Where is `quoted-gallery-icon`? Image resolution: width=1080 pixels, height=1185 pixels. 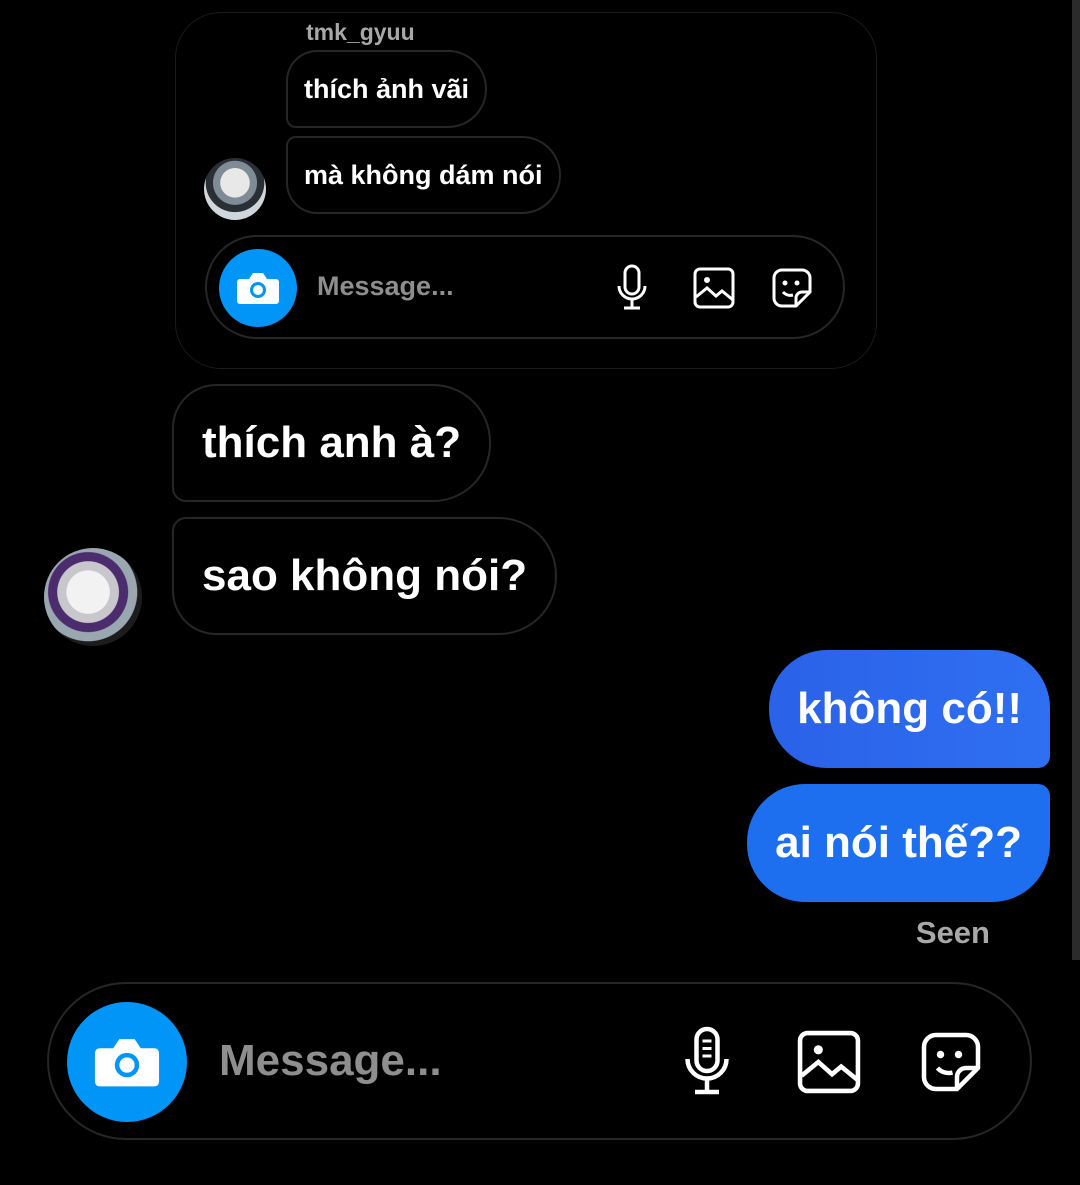 quoted-gallery-icon is located at coordinates (714, 288).